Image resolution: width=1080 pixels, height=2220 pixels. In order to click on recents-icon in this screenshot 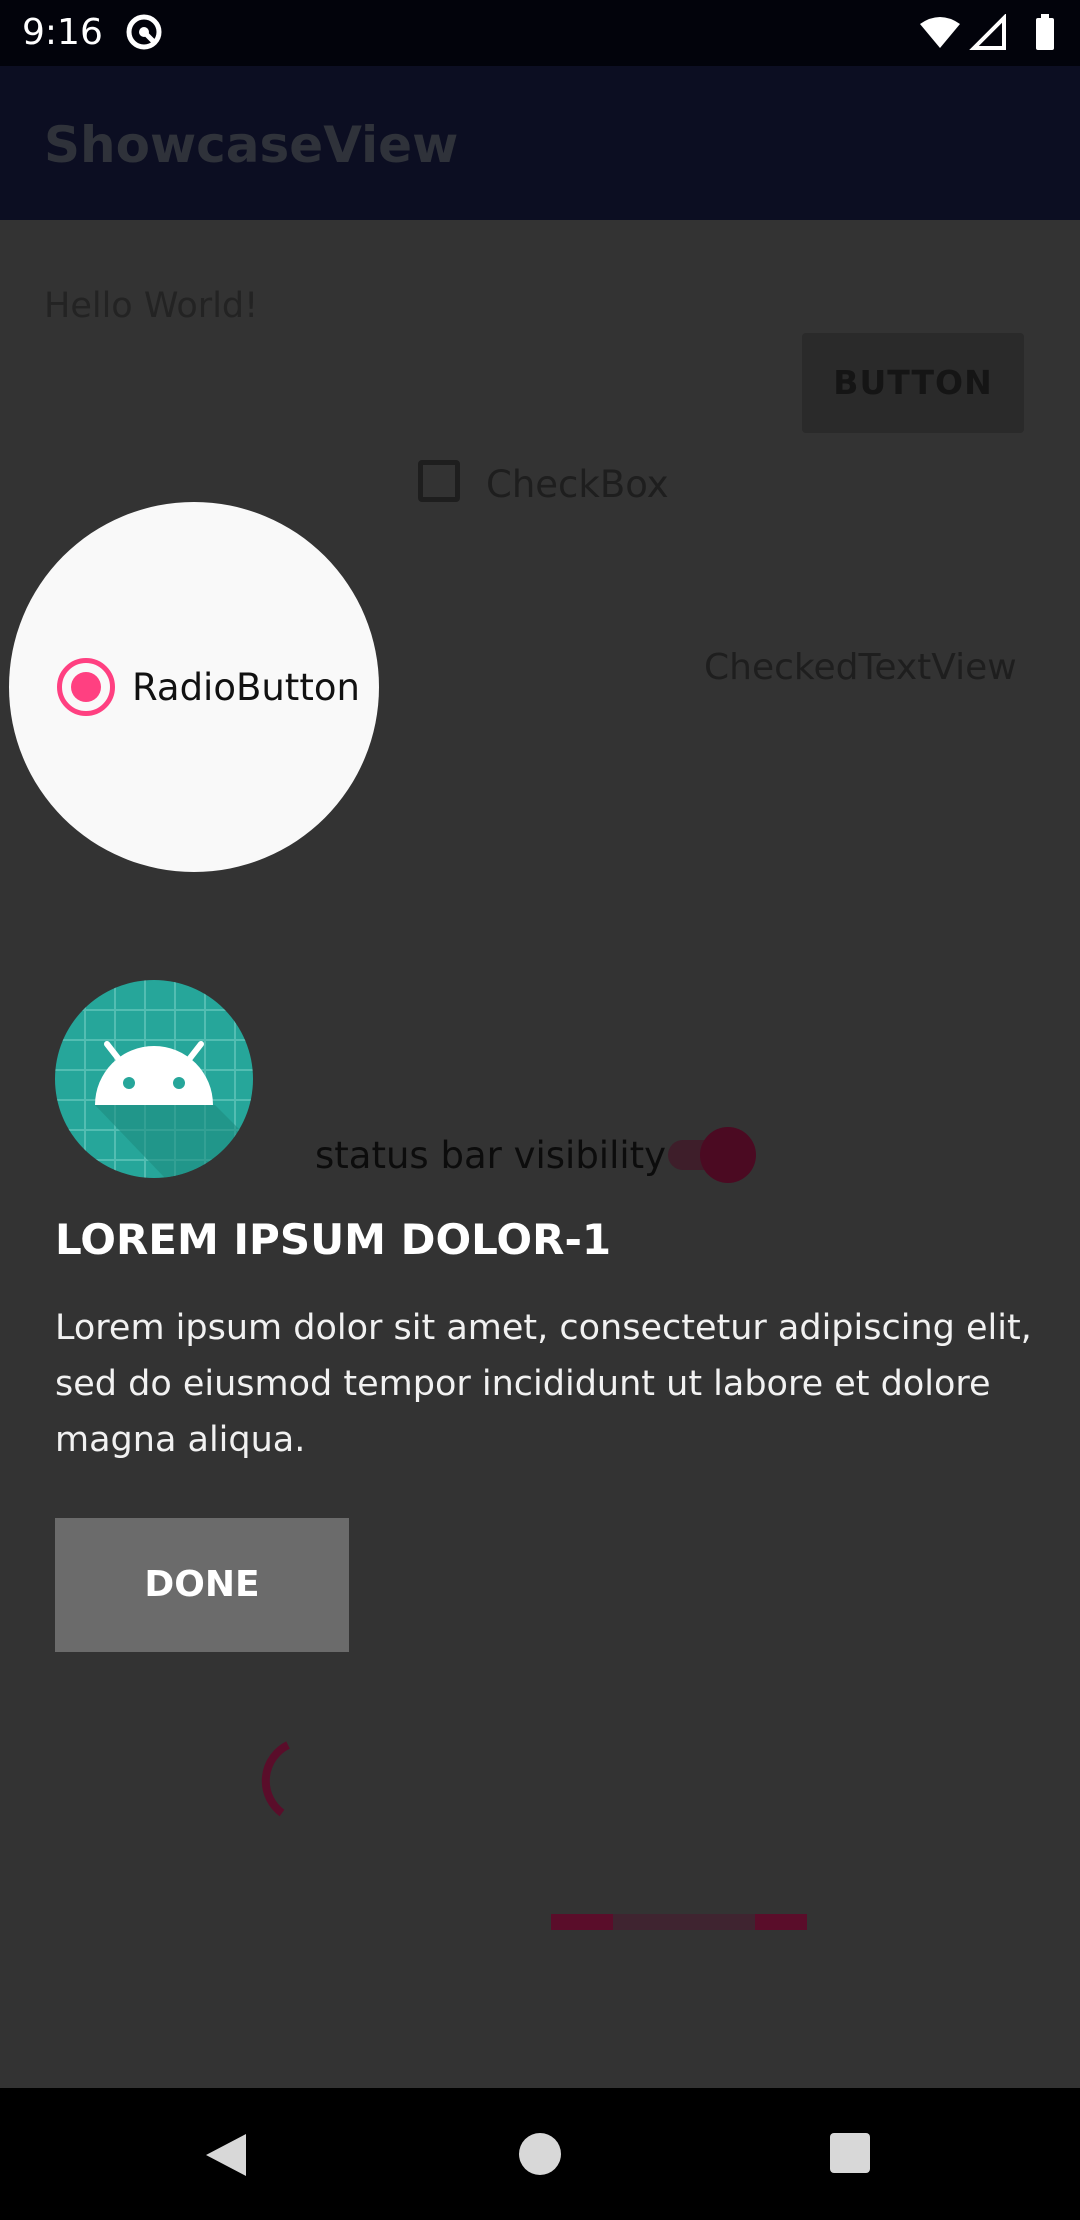, I will do `click(850, 2153)`.